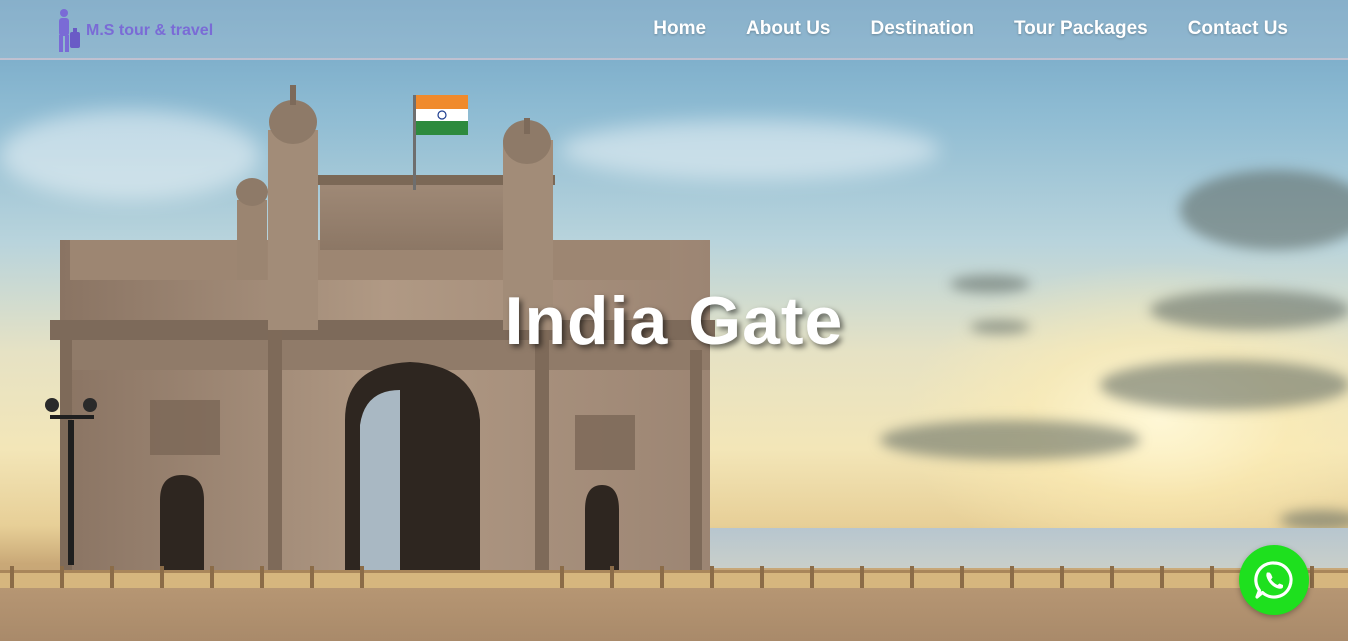 The width and height of the screenshot is (1348, 641). I want to click on promenade-railing, so click(674, 577).